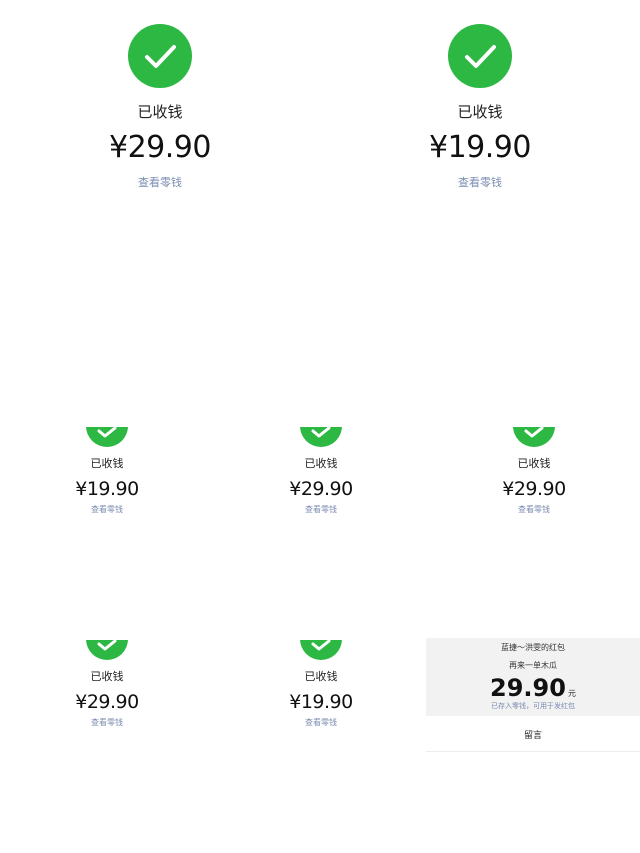 Image resolution: width=640 pixels, height=853 pixels. Describe the element at coordinates (533, 647) in the screenshot. I see `red-packet-sender: 蓝捷～洪雯的红包` at that location.